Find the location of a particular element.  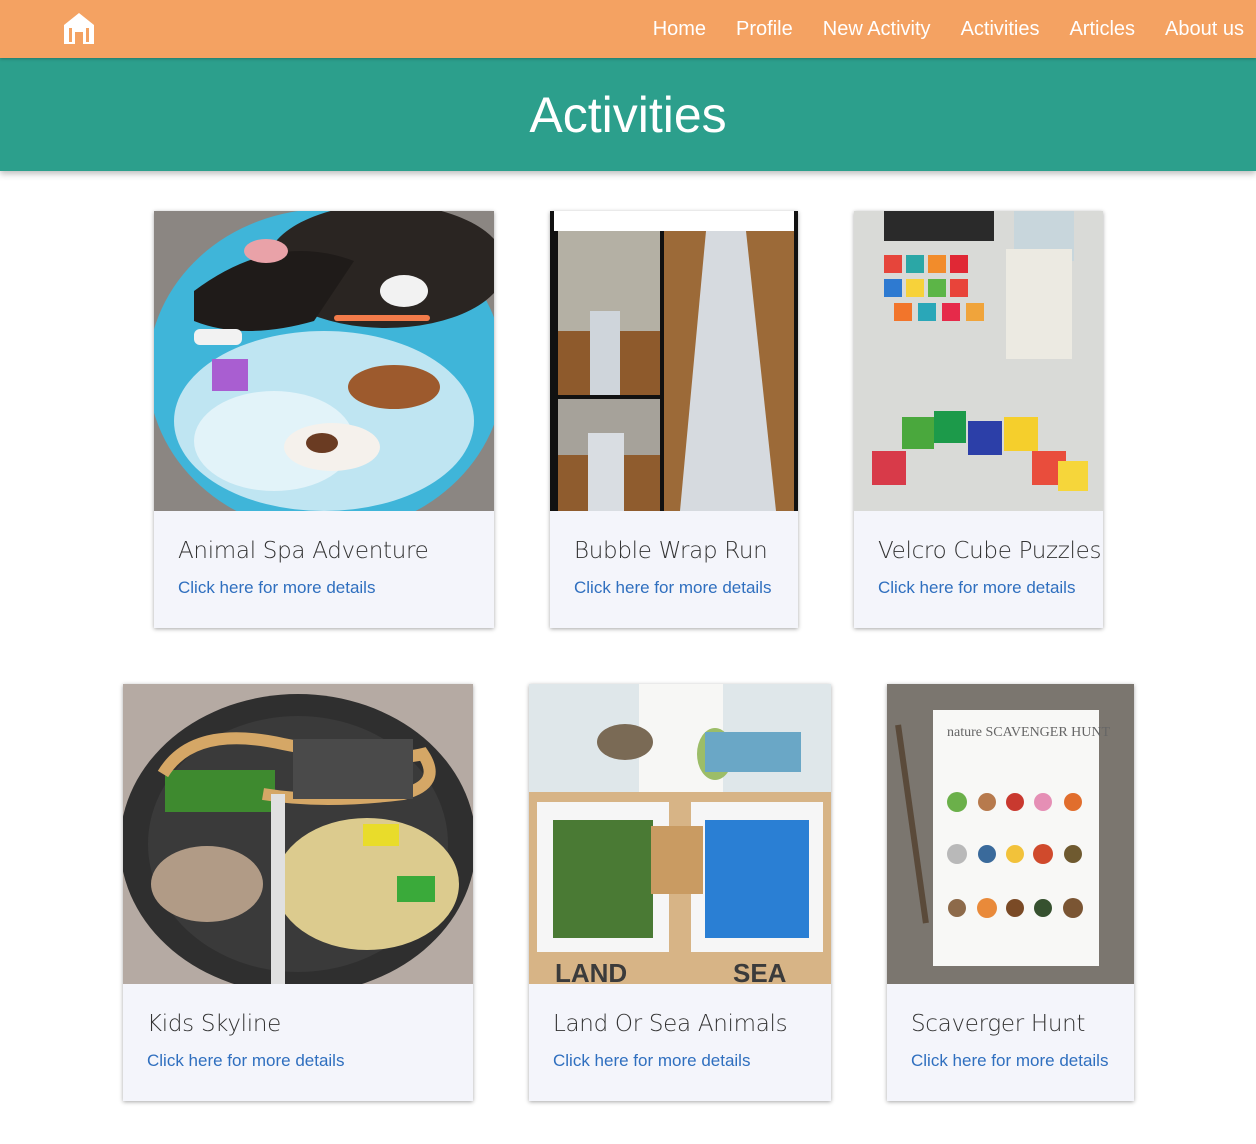

activity-card: Kids Skyline Click here for more details is located at coordinates (298, 892).